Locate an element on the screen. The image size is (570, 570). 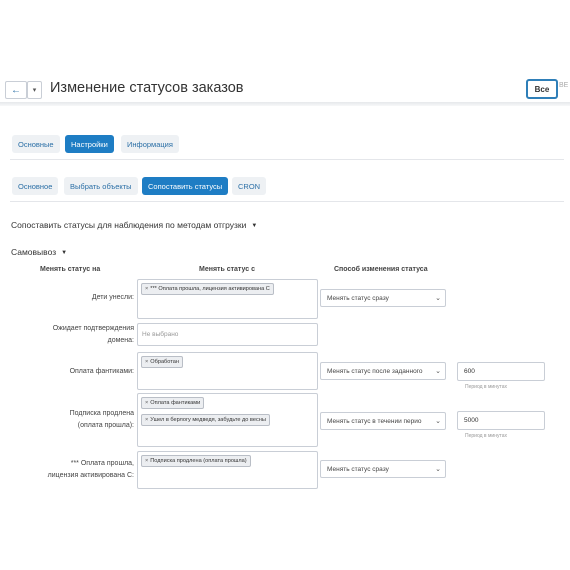
status-multiselect: × Обработан is located at coordinates (227, 371).